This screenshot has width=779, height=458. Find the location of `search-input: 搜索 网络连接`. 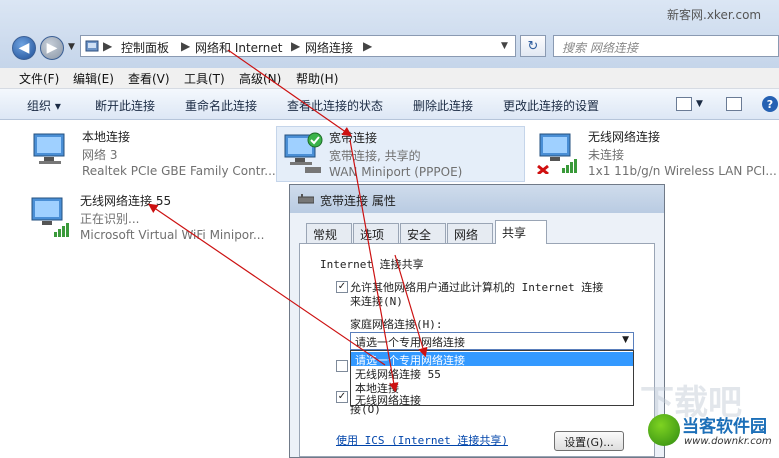

search-input: 搜索 网络连接 is located at coordinates (666, 46).